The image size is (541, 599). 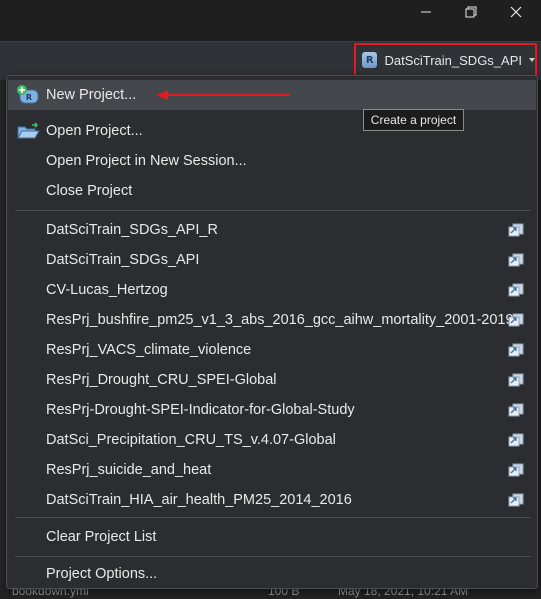 What do you see at coordinates (272, 191) in the screenshot?
I see `menu-item-close-project: Close Project` at bounding box center [272, 191].